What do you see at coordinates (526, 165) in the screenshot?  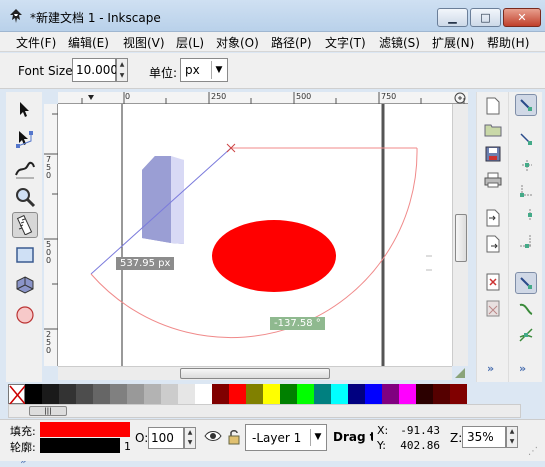 I see `snap-bbox-edge-icon` at bounding box center [526, 165].